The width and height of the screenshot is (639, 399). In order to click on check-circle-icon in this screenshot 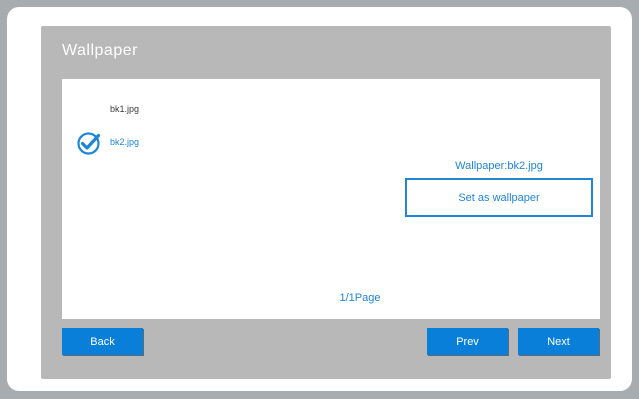, I will do `click(89, 143)`.